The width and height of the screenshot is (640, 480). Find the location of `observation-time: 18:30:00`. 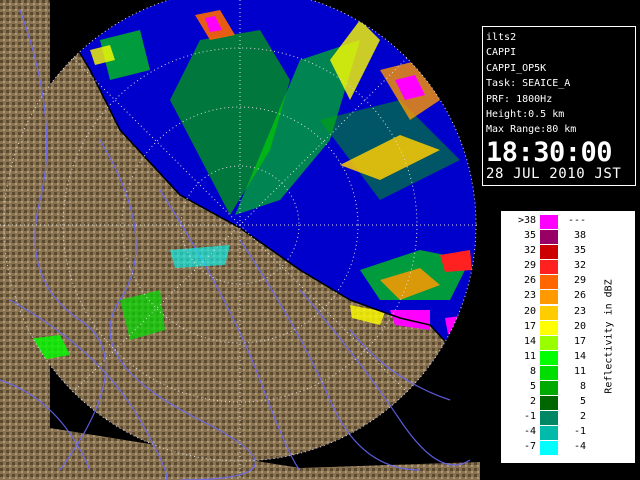

observation-time: 18:30:00 is located at coordinates (549, 152).